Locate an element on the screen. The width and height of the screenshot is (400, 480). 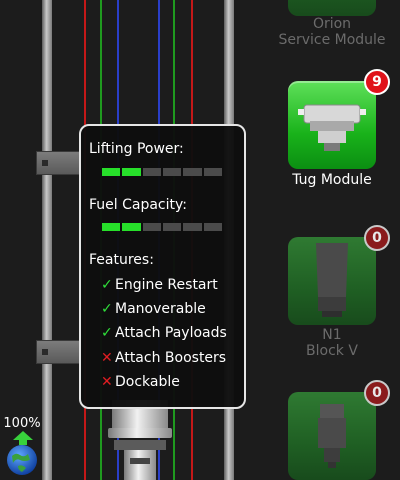
feature-label: Dockable is located at coordinates (147, 382).